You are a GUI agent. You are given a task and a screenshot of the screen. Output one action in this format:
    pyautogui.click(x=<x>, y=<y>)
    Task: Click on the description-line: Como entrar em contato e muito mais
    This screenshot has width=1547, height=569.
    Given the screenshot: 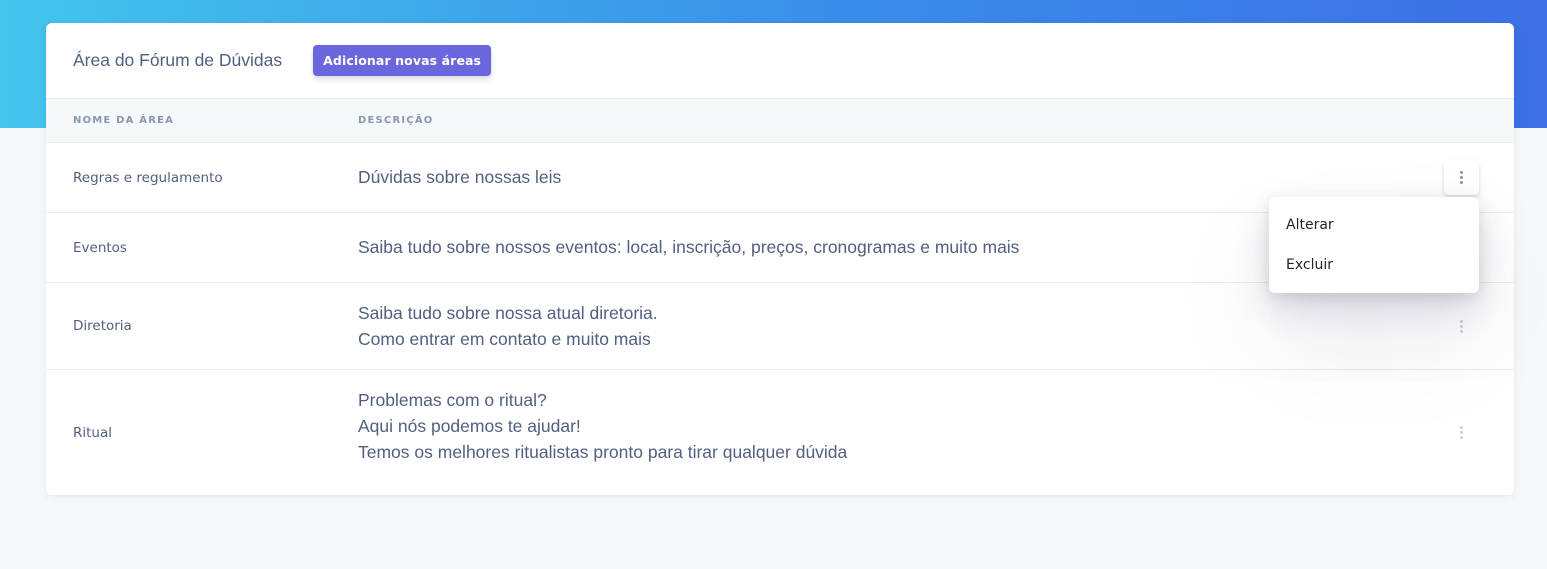 What is the action you would take?
    pyautogui.click(x=504, y=339)
    